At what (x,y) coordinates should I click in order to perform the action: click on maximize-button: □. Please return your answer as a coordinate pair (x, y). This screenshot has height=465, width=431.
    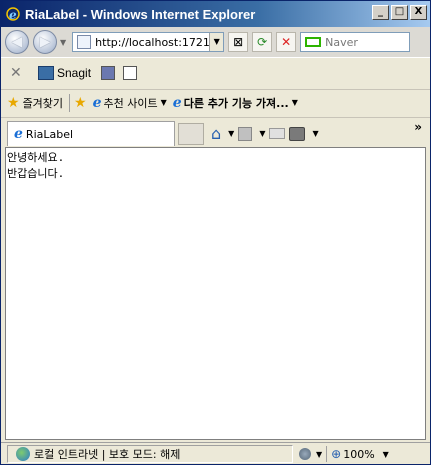
    Looking at the image, I should click on (399, 12).